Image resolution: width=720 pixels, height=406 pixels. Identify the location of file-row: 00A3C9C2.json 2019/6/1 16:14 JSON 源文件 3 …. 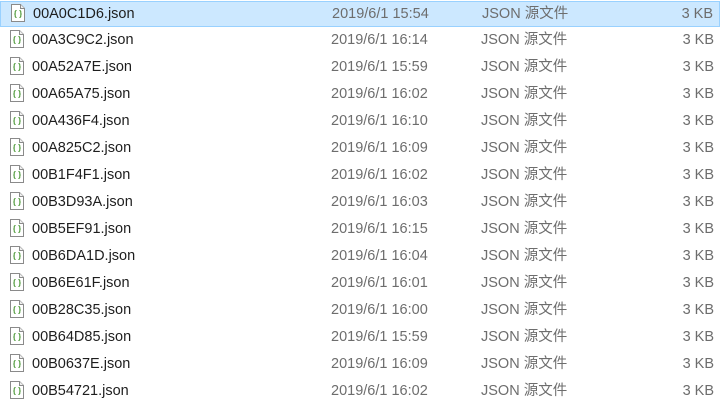
(360, 40).